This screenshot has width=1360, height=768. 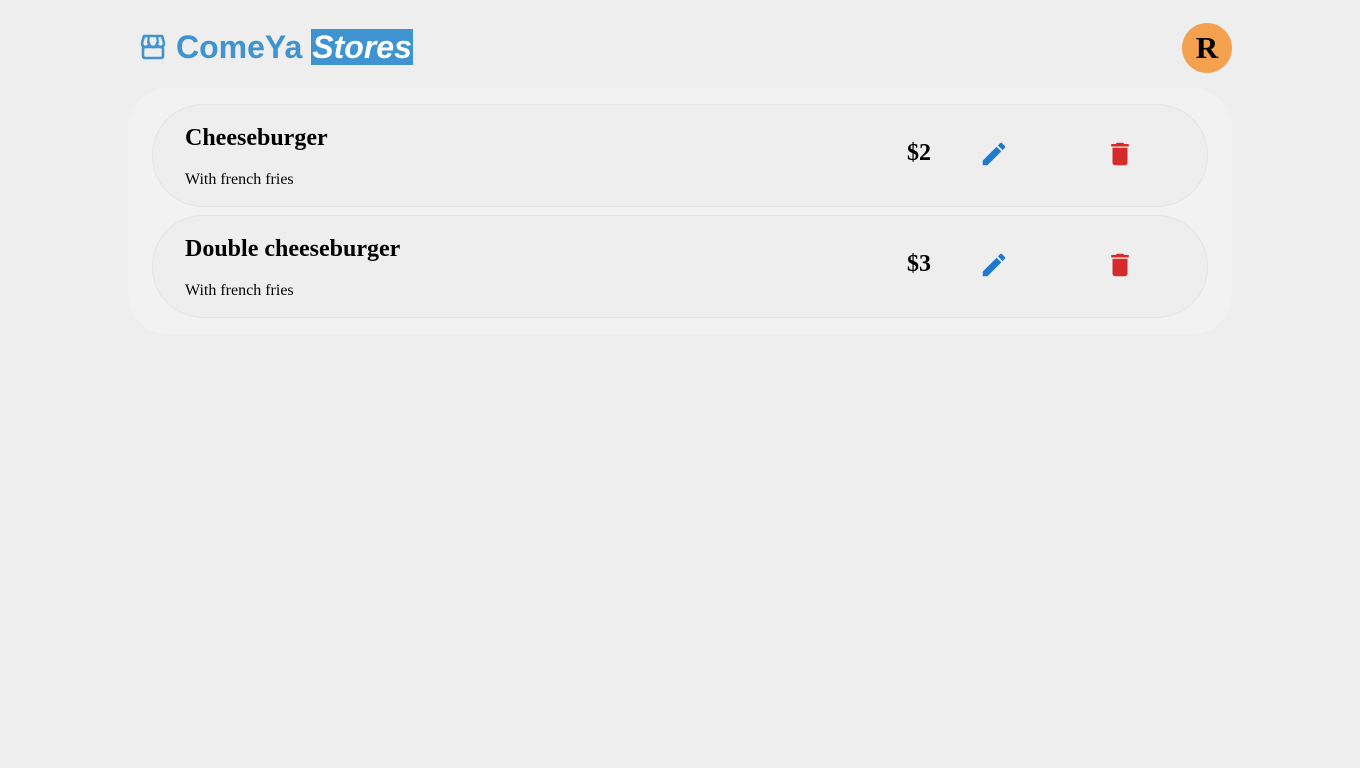 What do you see at coordinates (239, 47) in the screenshot?
I see `brand-name: ComeYa` at bounding box center [239, 47].